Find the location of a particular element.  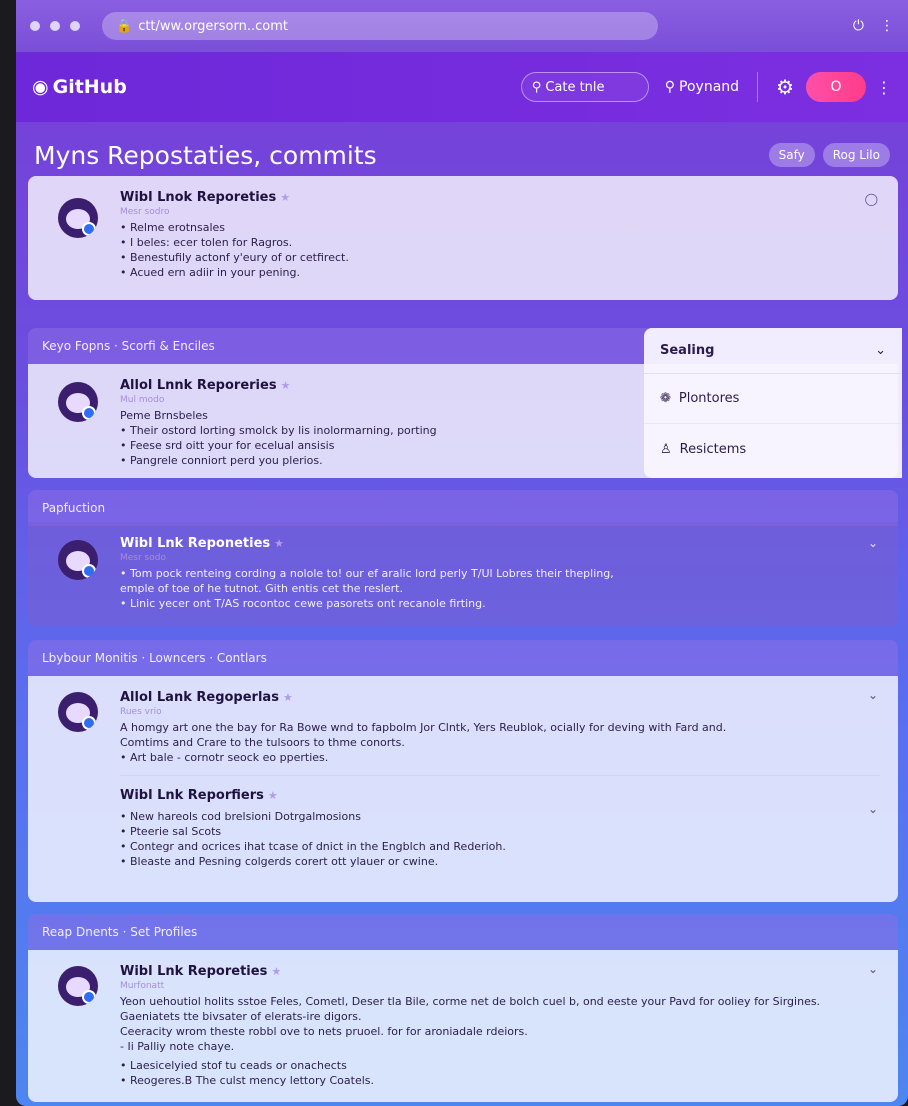

dropdown-item-plontores: ❁ Plontores is located at coordinates (773, 399).